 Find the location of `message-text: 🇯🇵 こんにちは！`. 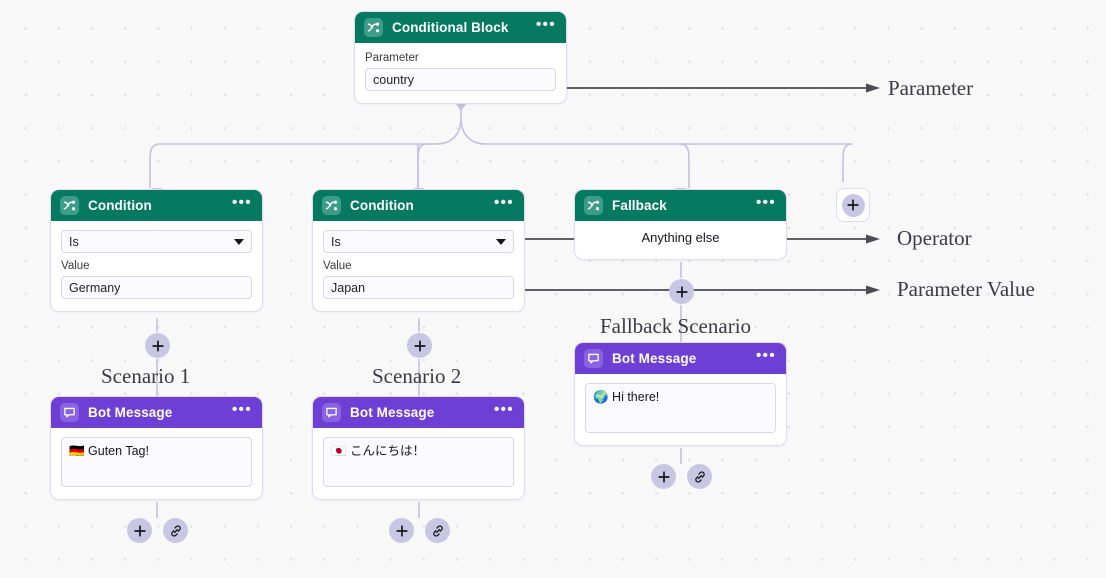

message-text: 🇯🇵 こんにちは！ is located at coordinates (418, 462).